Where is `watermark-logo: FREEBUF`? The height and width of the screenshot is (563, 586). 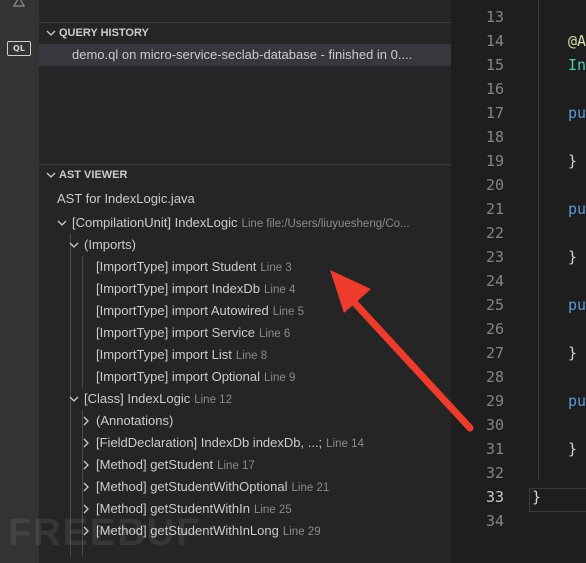 watermark-logo: FREEBUF is located at coordinates (105, 533).